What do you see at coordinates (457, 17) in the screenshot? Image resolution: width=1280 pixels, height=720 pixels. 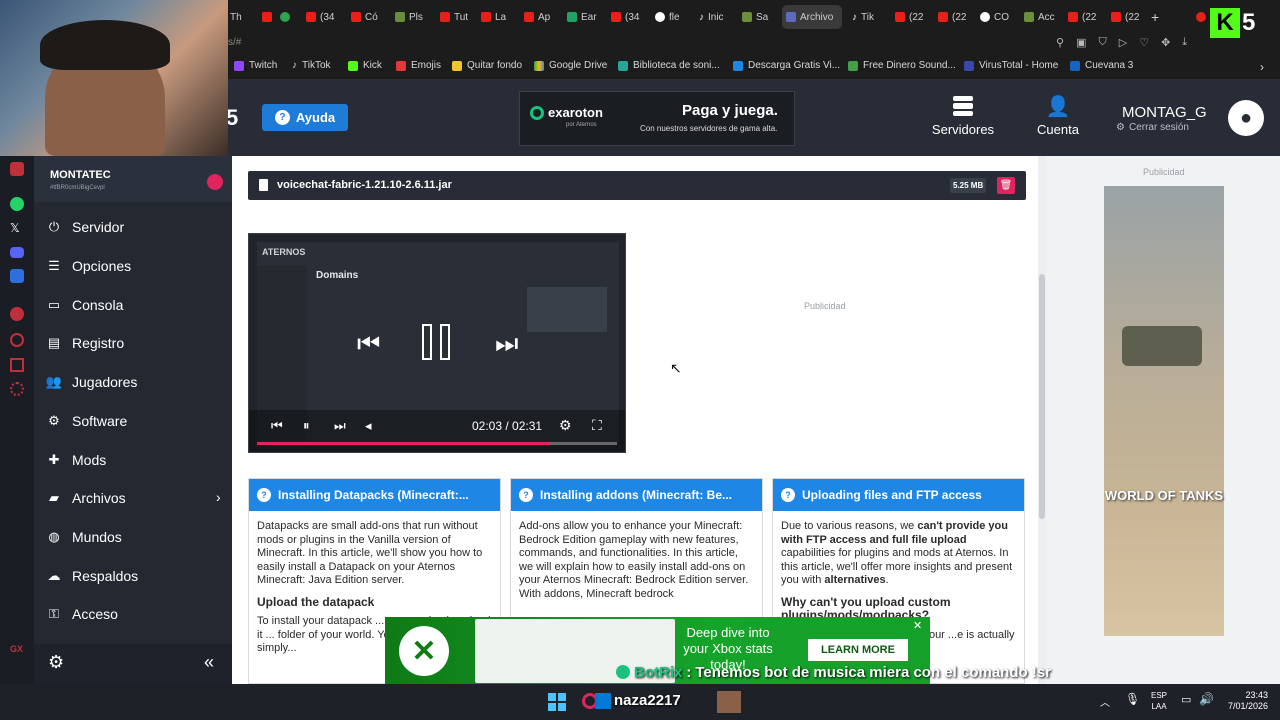 I see `browser-tab: Tut` at bounding box center [457, 17].